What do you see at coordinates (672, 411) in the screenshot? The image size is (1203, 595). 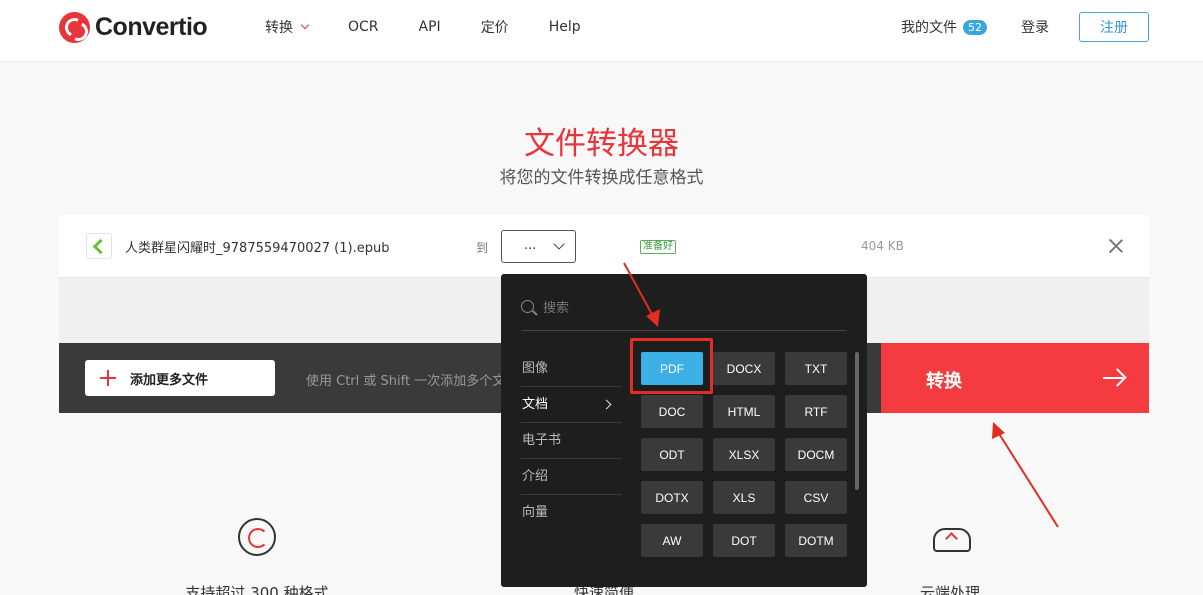 I see `format-option-doc: DOC` at bounding box center [672, 411].